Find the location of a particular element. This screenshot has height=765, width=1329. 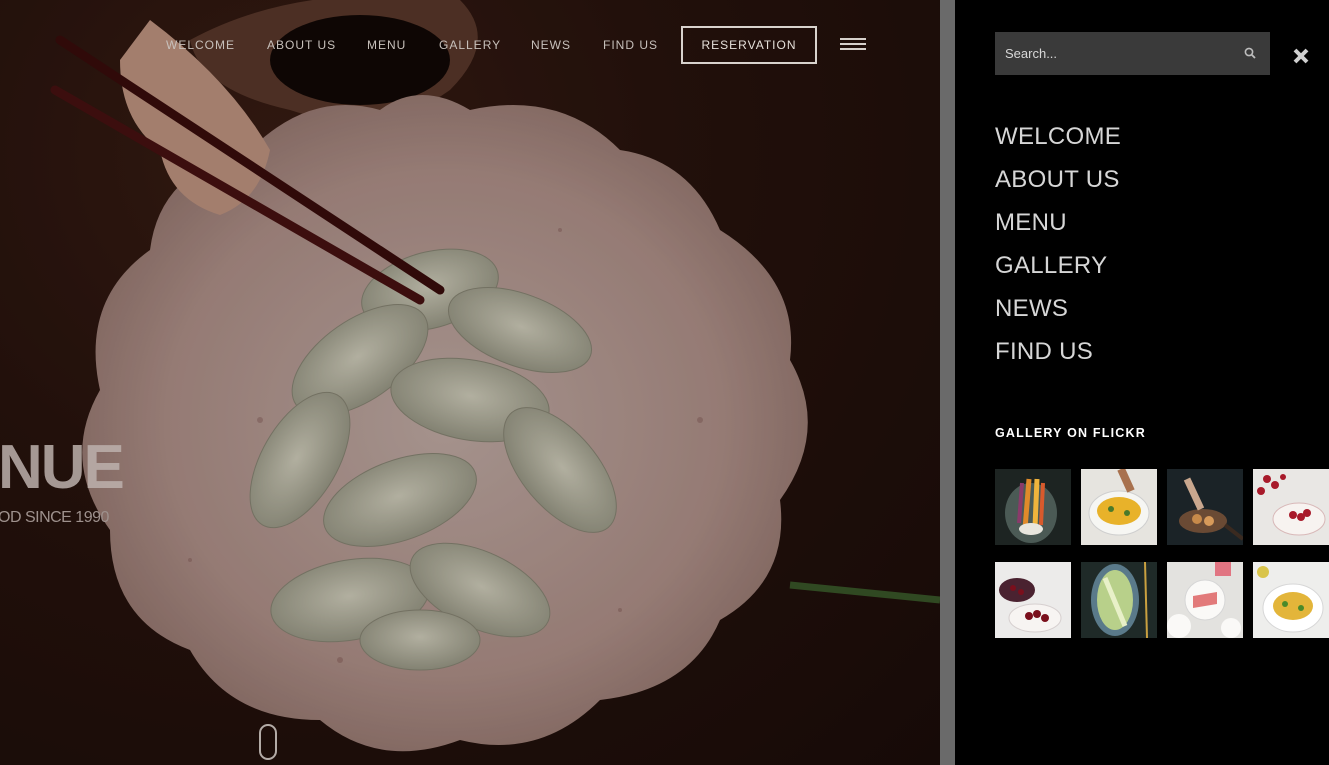

side-menu-menu: MENU is located at coordinates (1058, 229).